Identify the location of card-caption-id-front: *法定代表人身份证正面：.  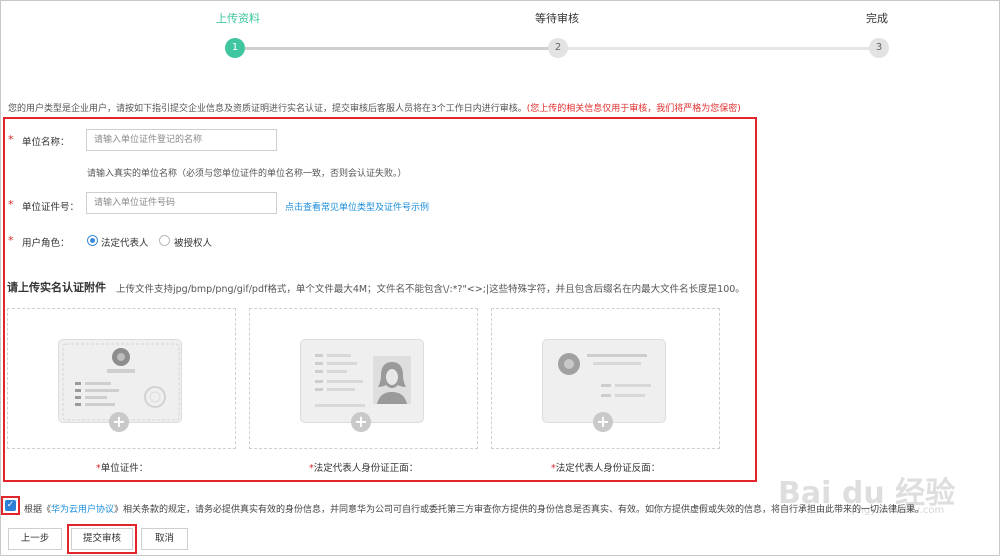
(364, 468).